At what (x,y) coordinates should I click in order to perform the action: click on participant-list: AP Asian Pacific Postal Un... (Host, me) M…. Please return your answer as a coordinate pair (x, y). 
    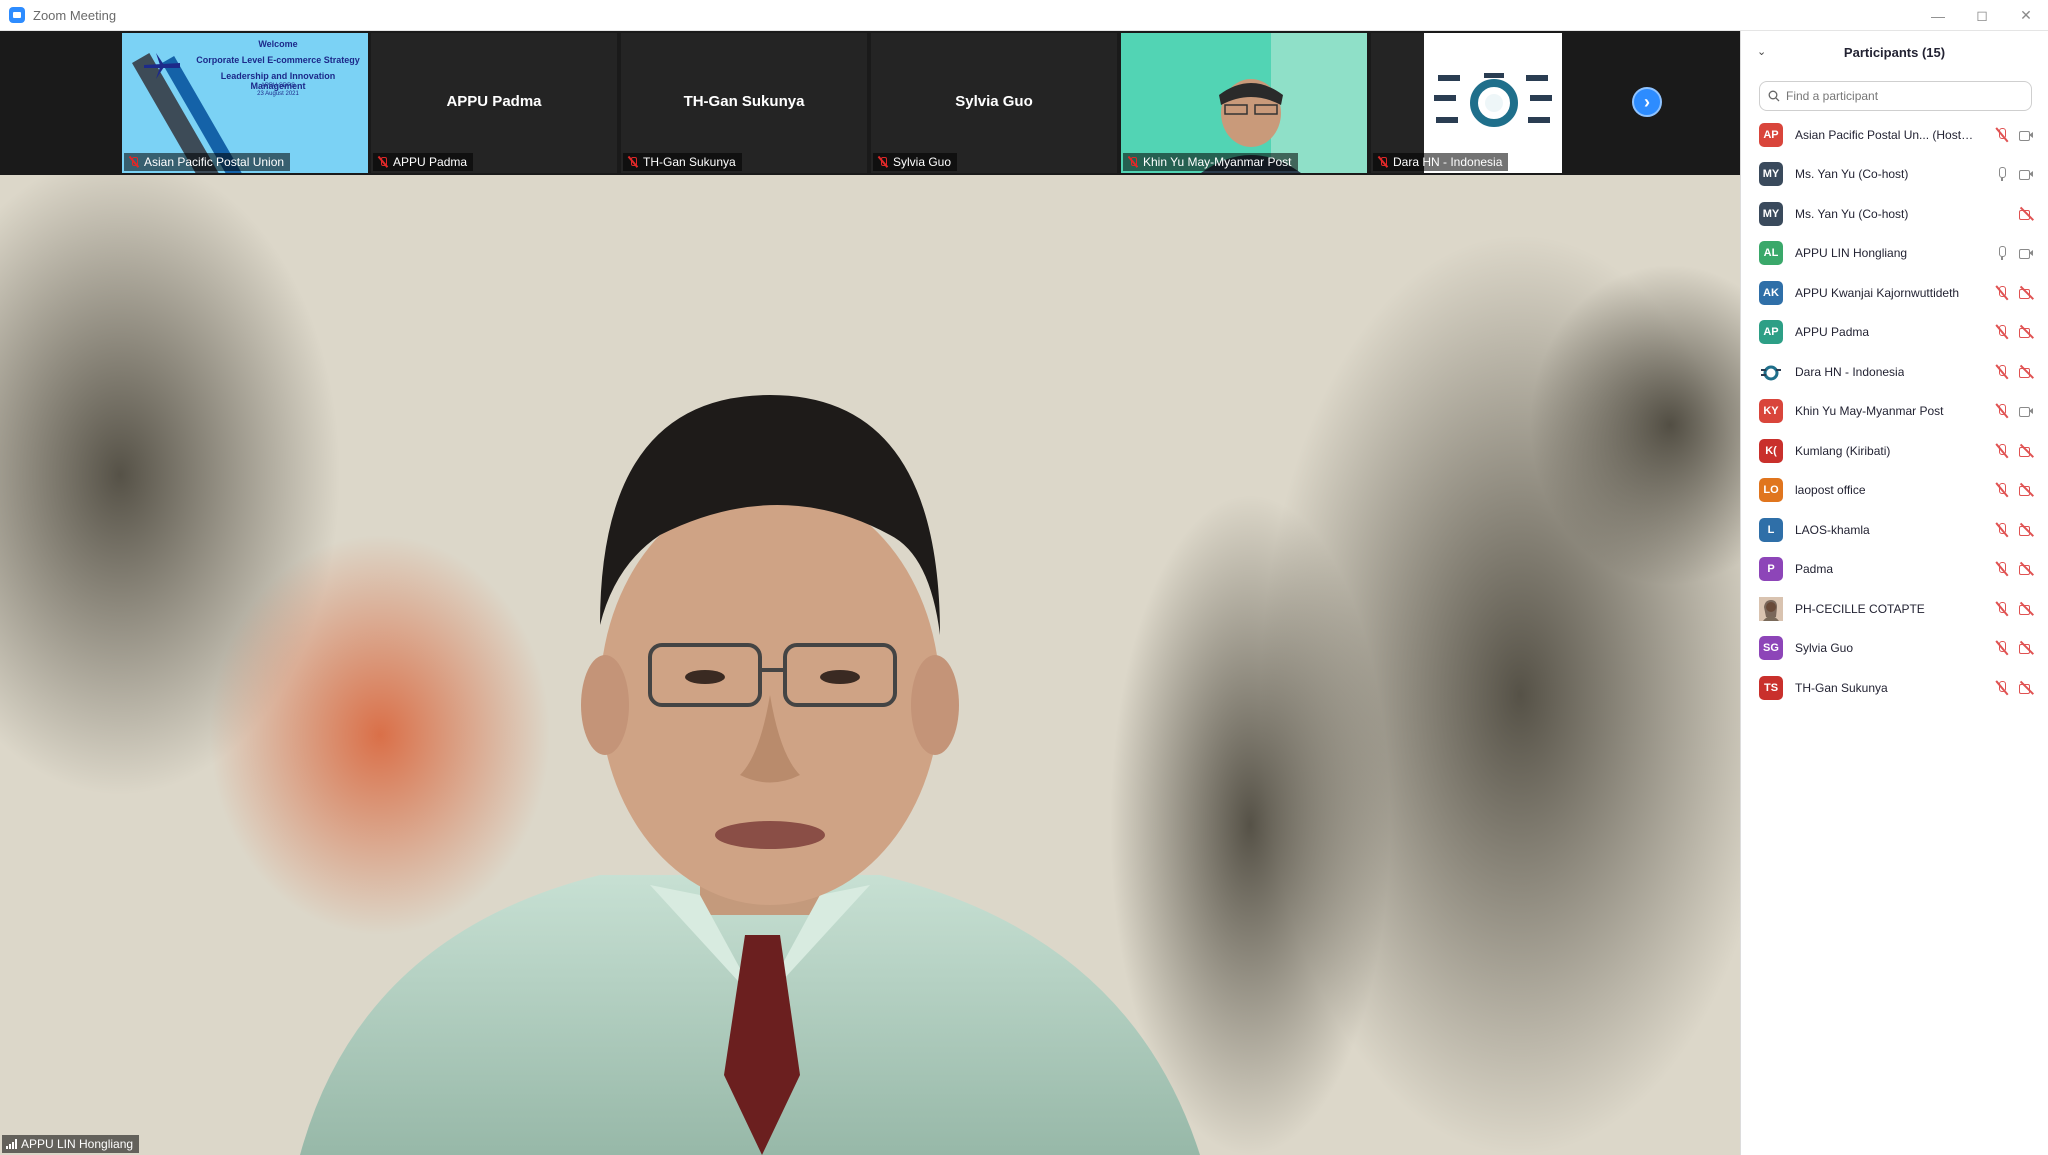
    Looking at the image, I should click on (1894, 411).